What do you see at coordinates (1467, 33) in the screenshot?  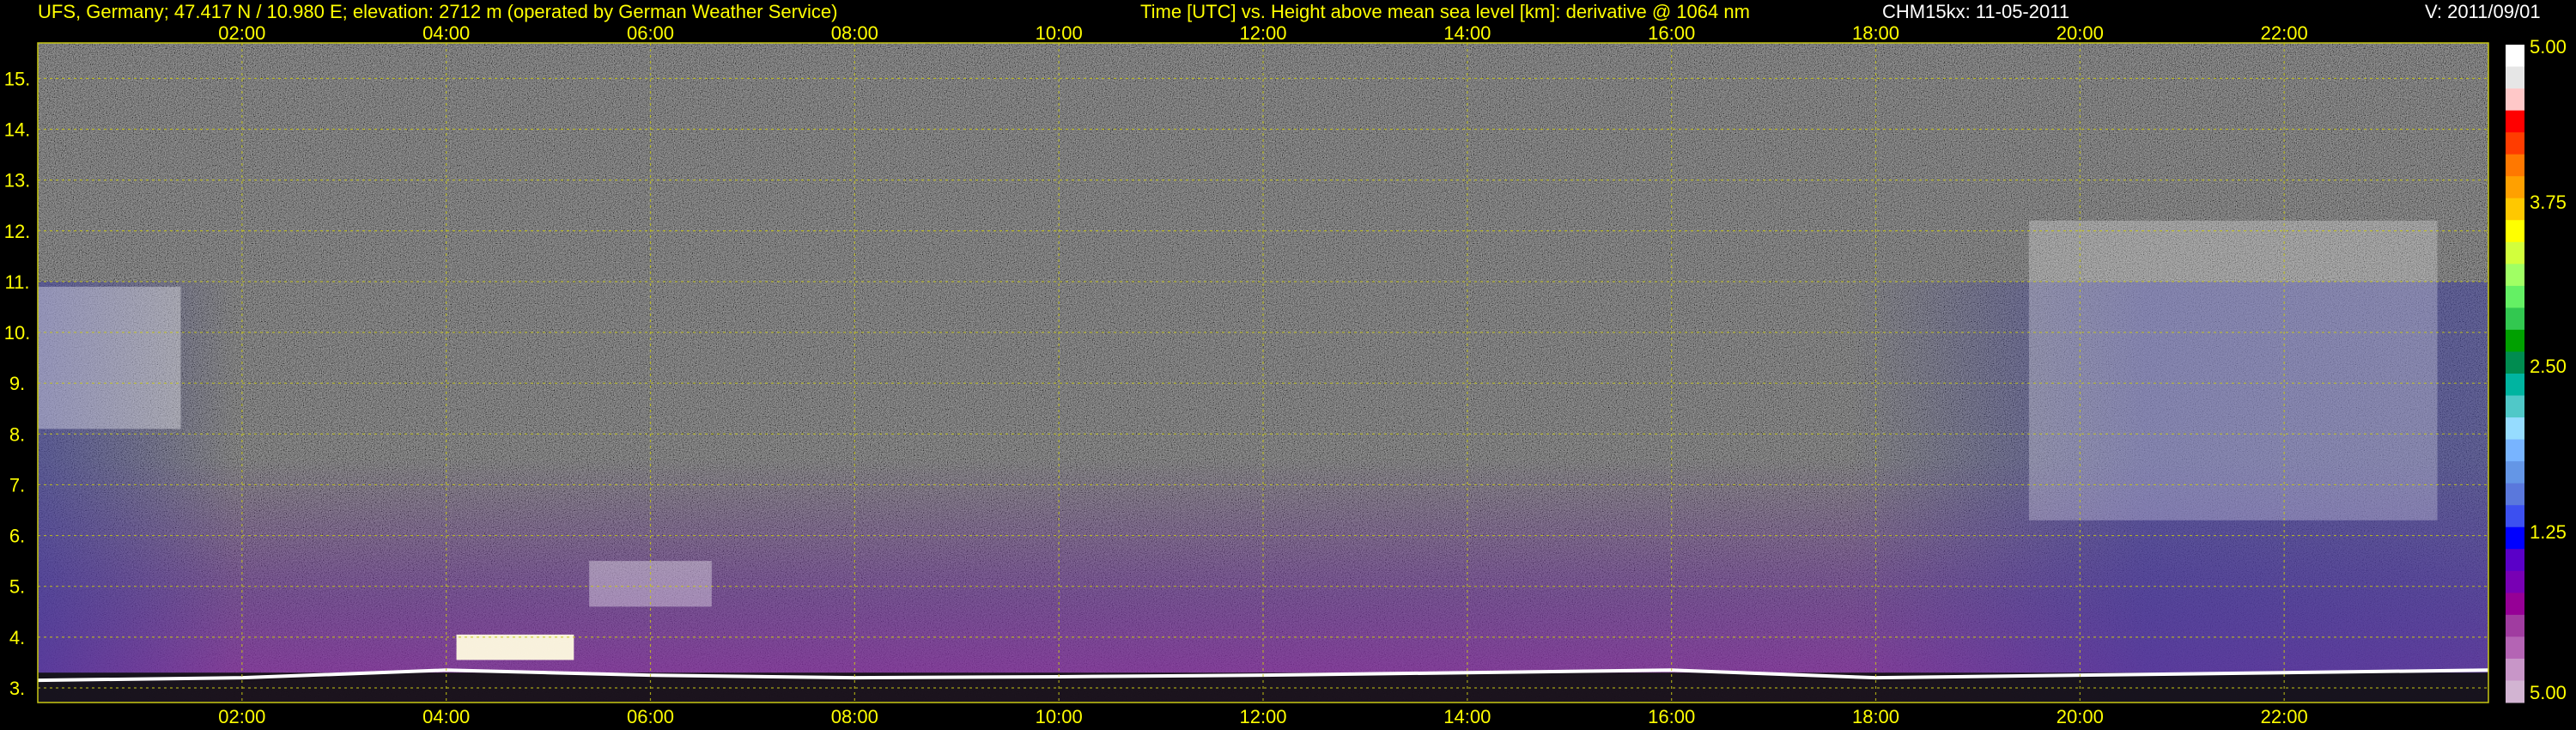 I see `x-tick-label-top: 14:00` at bounding box center [1467, 33].